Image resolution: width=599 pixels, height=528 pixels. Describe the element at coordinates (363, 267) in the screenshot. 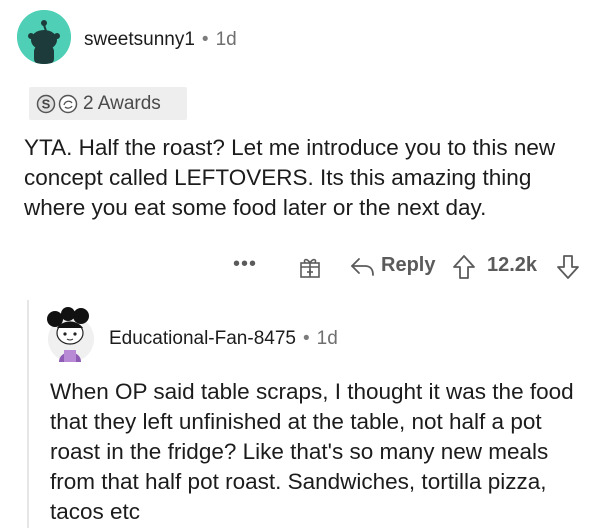

I see `reply-arrow-icon` at that location.